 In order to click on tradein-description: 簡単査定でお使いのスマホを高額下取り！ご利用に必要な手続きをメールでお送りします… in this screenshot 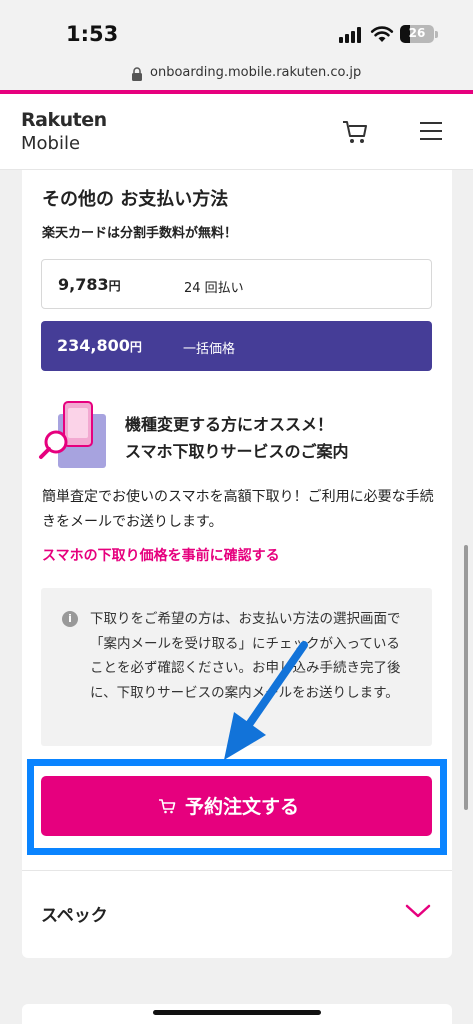, I will do `click(238, 509)`.